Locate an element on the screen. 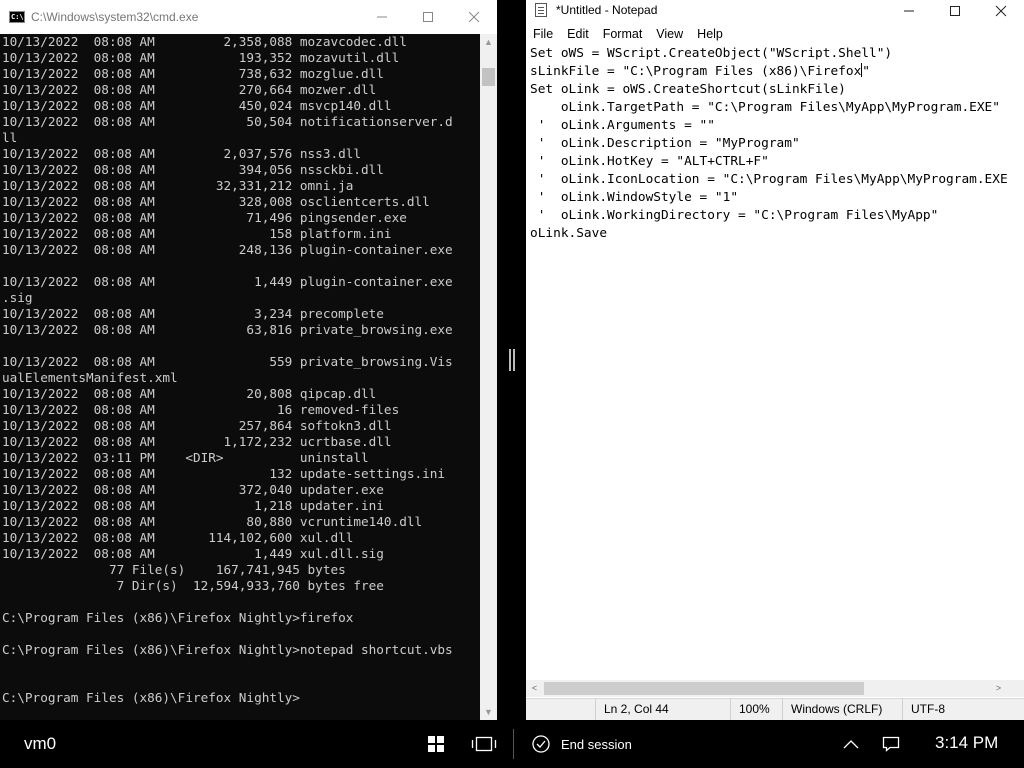 The height and width of the screenshot is (768, 1024). status-line-ending: Windows (CRLF) is located at coordinates (839, 709).